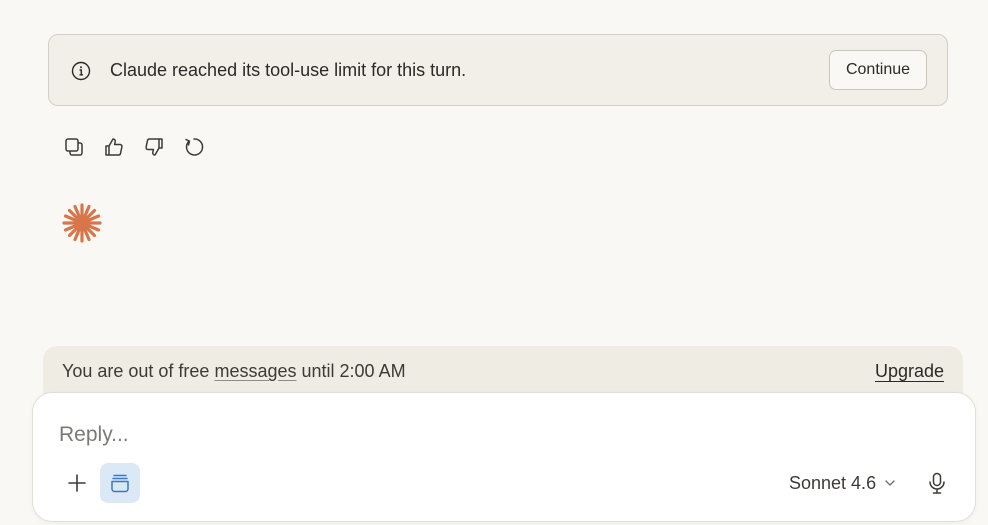  I want to click on model-label: Sonnet 4.6, so click(833, 482).